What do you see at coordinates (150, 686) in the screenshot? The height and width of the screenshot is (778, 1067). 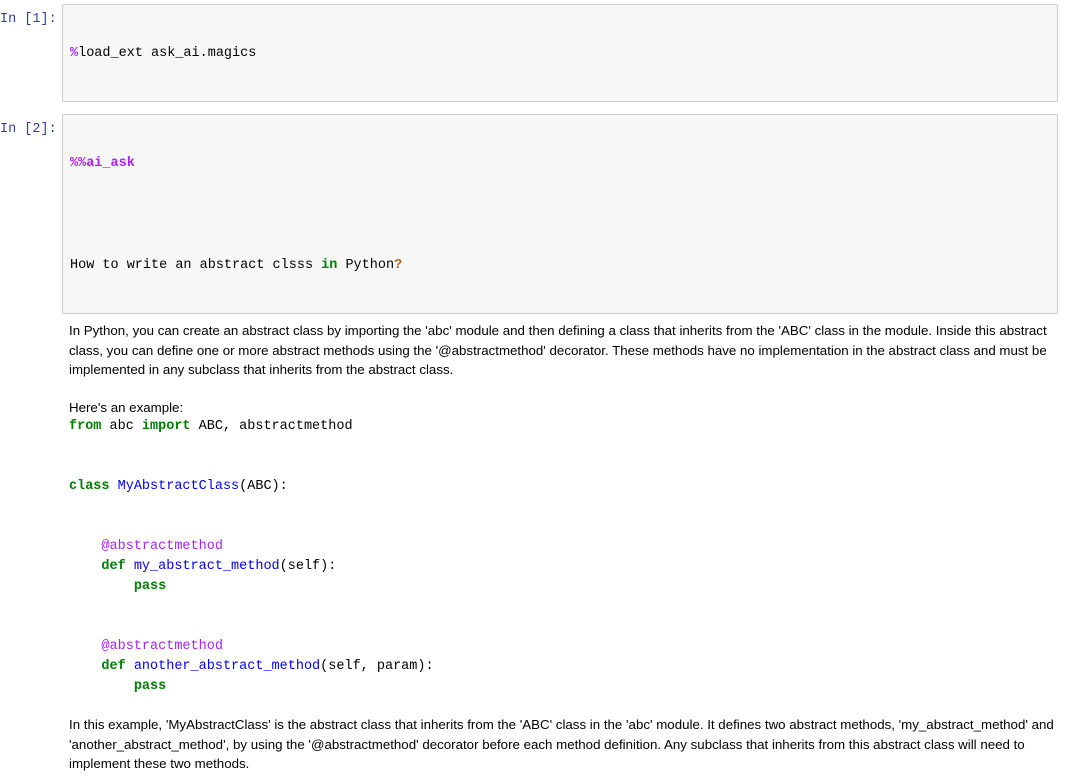 I see `keyword-pass-2: pass` at bounding box center [150, 686].